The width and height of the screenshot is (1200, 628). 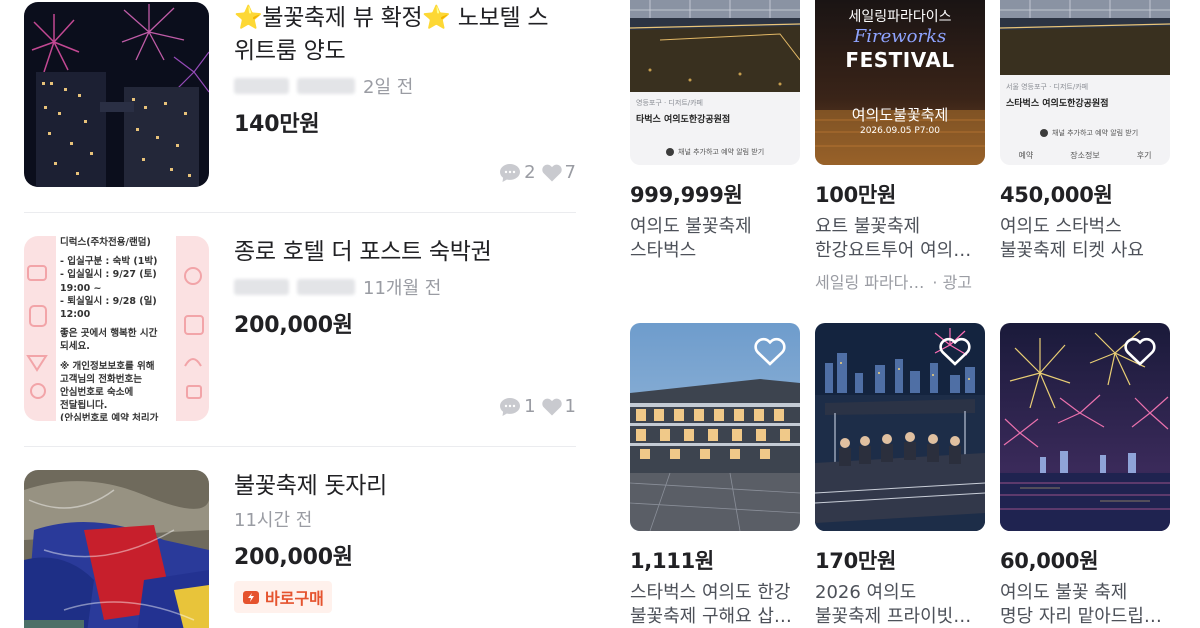 I want to click on card-title: 여의도 스타벅스 불꽃축제 티켓 사요, so click(x=1072, y=238).